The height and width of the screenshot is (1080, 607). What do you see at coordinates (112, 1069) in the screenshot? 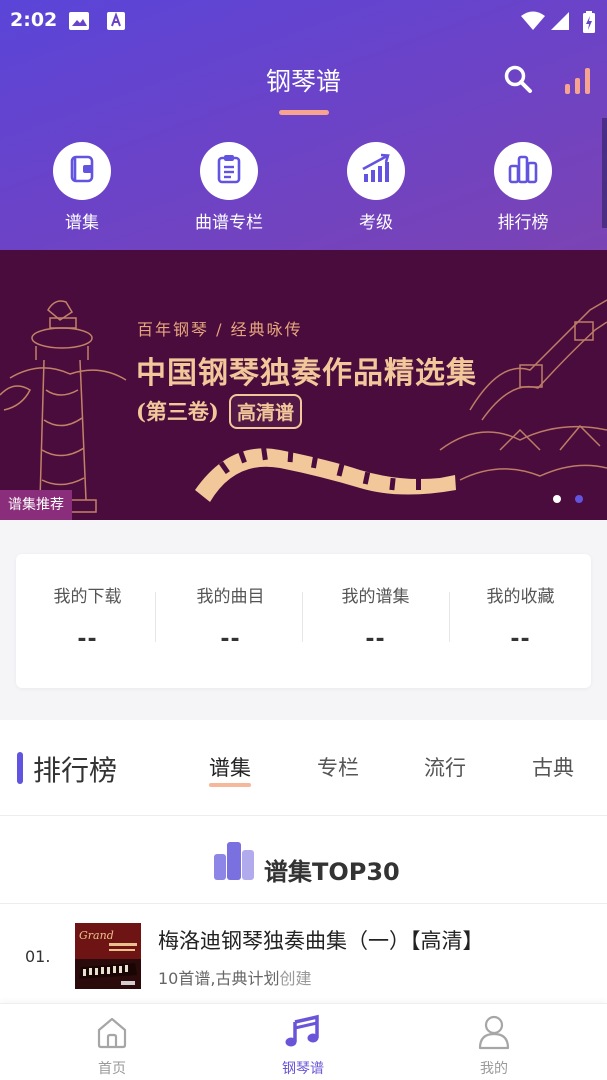
I see `nav-label: 首页` at bounding box center [112, 1069].